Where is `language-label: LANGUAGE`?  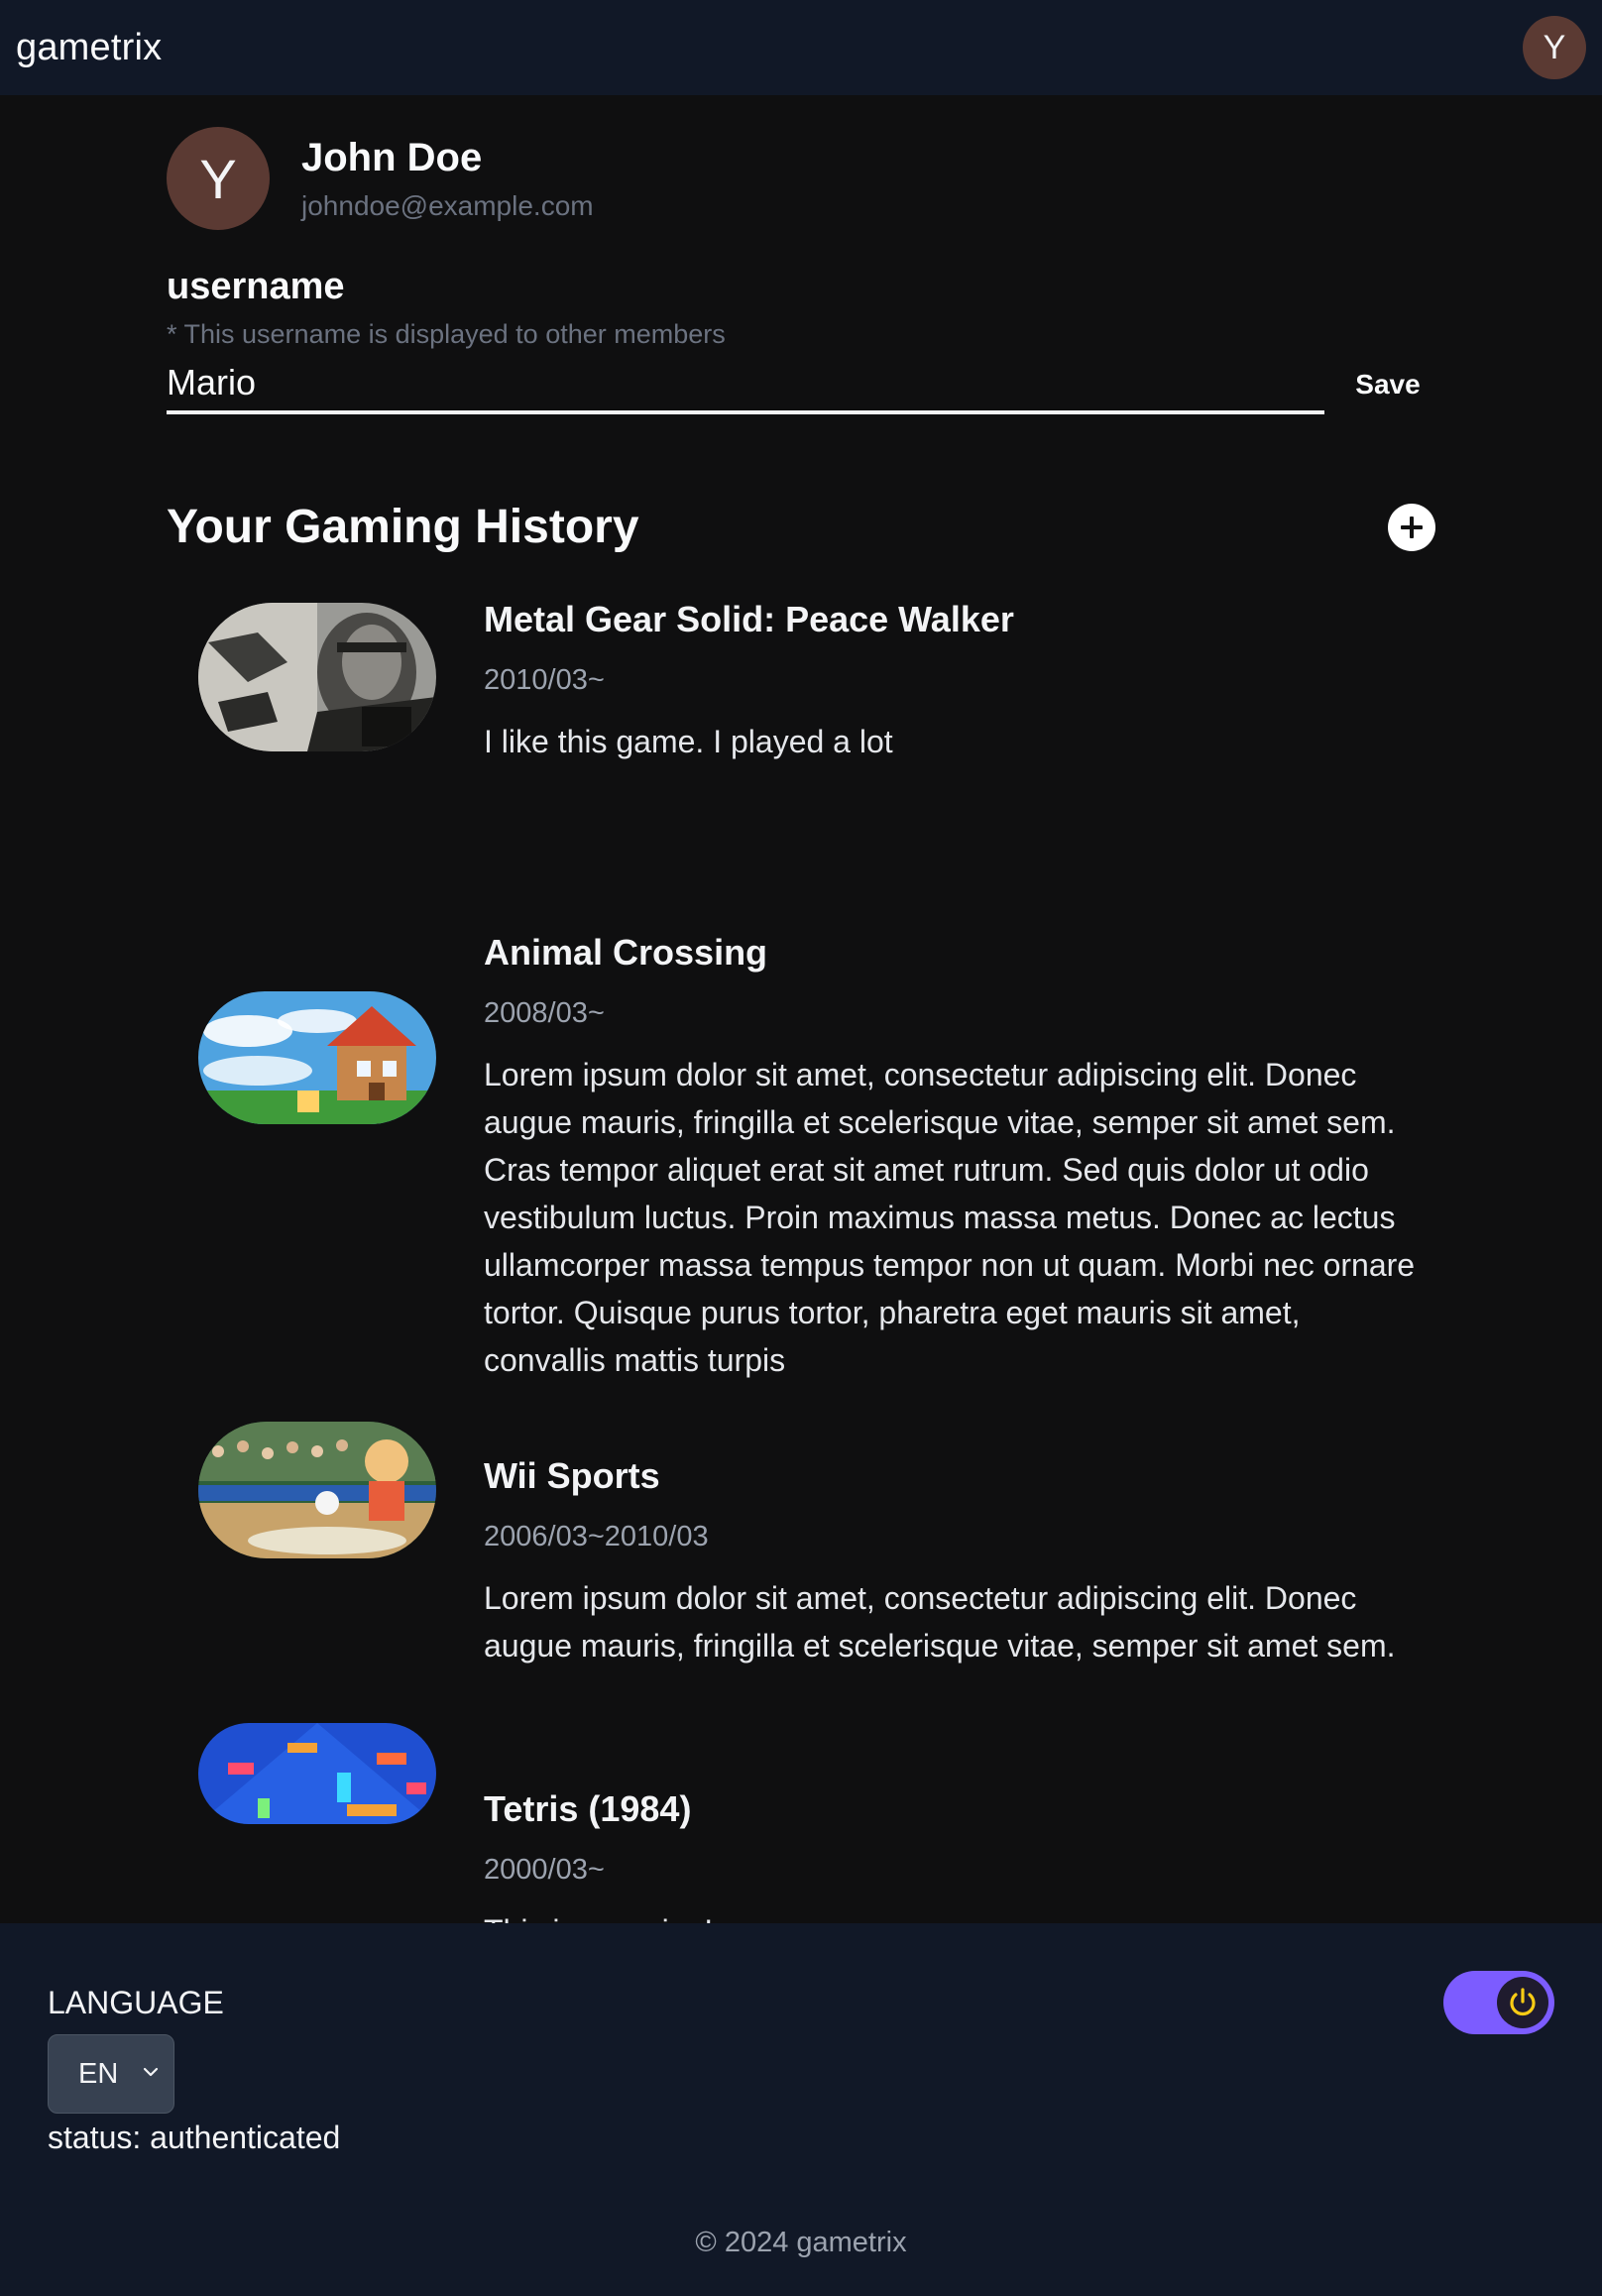
language-label: LANGUAGE is located at coordinates (136, 2002).